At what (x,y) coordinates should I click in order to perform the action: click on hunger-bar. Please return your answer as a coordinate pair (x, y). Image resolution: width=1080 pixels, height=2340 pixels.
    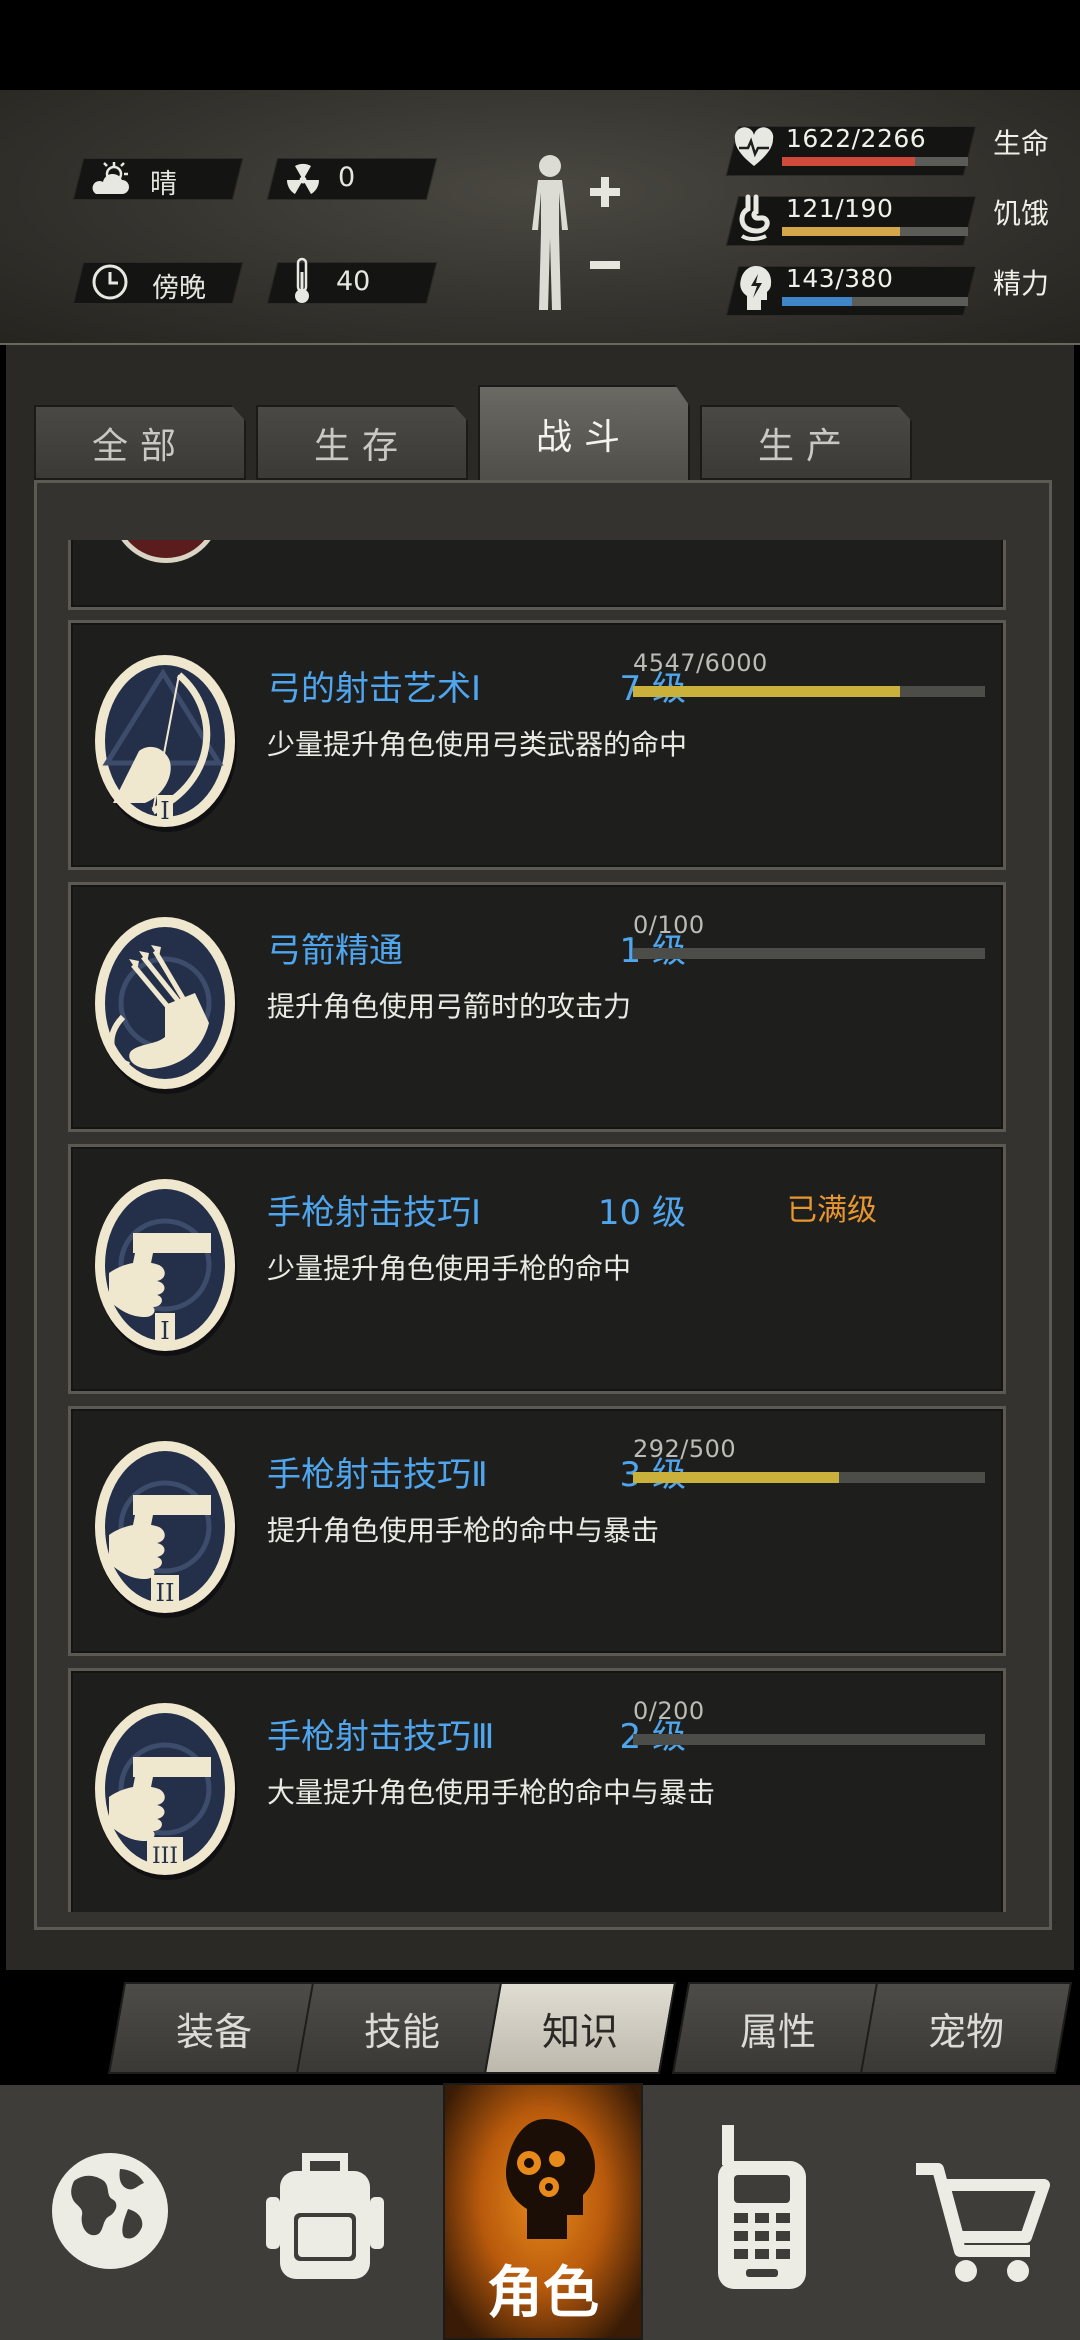
    Looking at the image, I should click on (875, 231).